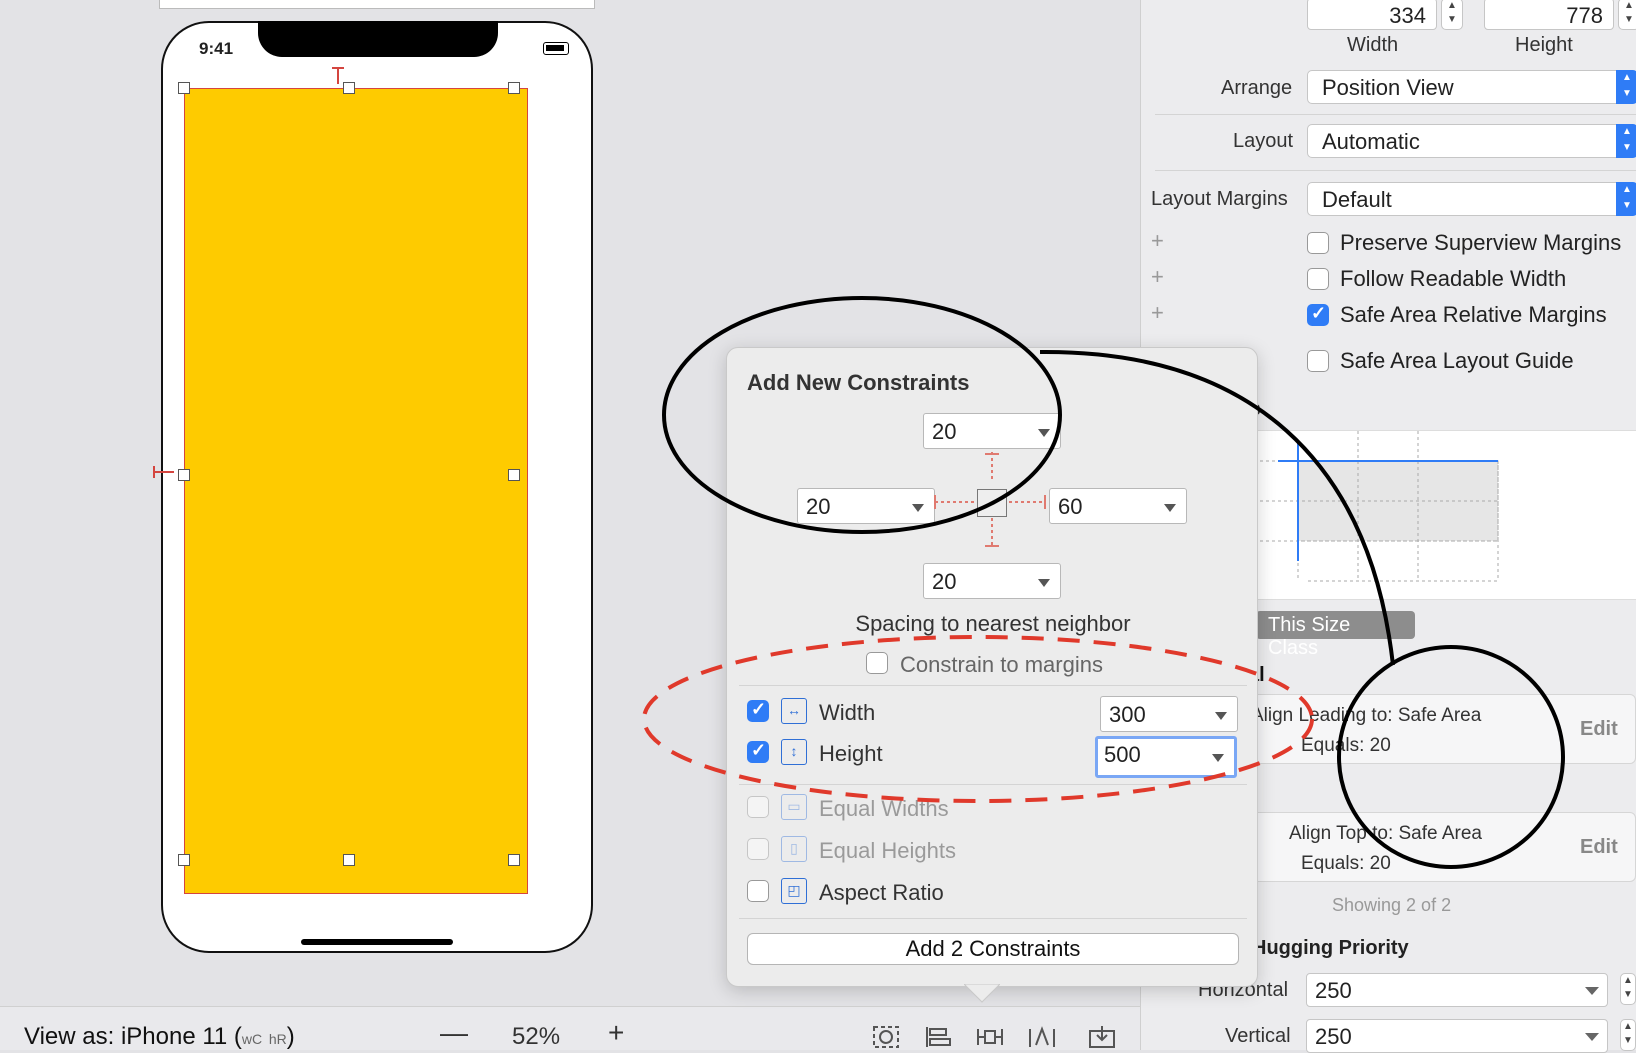  What do you see at coordinates (1219, 199) in the screenshot?
I see `layout-margins-label: Layout Margins` at bounding box center [1219, 199].